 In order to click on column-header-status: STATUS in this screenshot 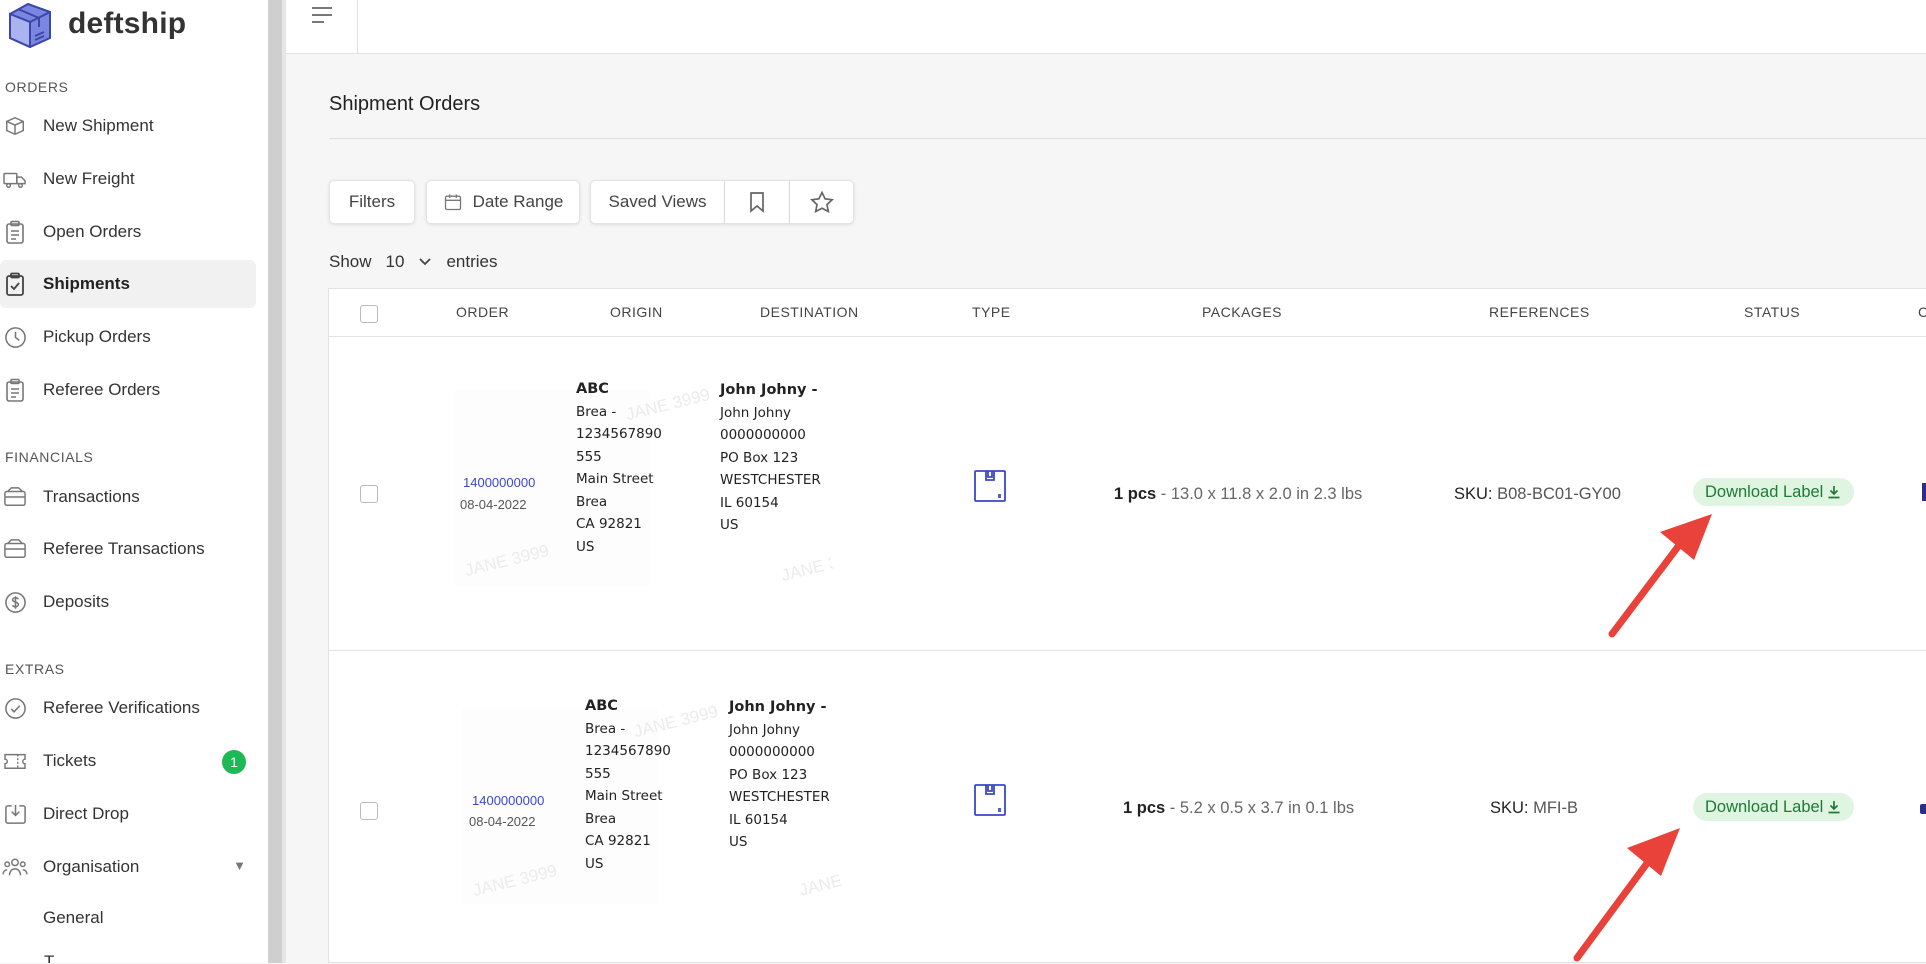, I will do `click(1772, 312)`.